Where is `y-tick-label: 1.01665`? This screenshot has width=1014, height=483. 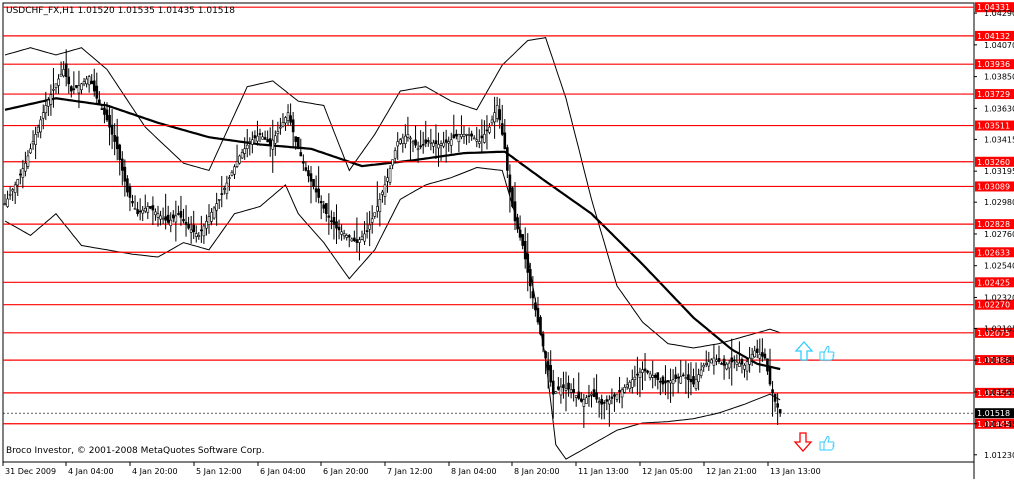
y-tick-label: 1.01665 is located at coordinates (999, 392).